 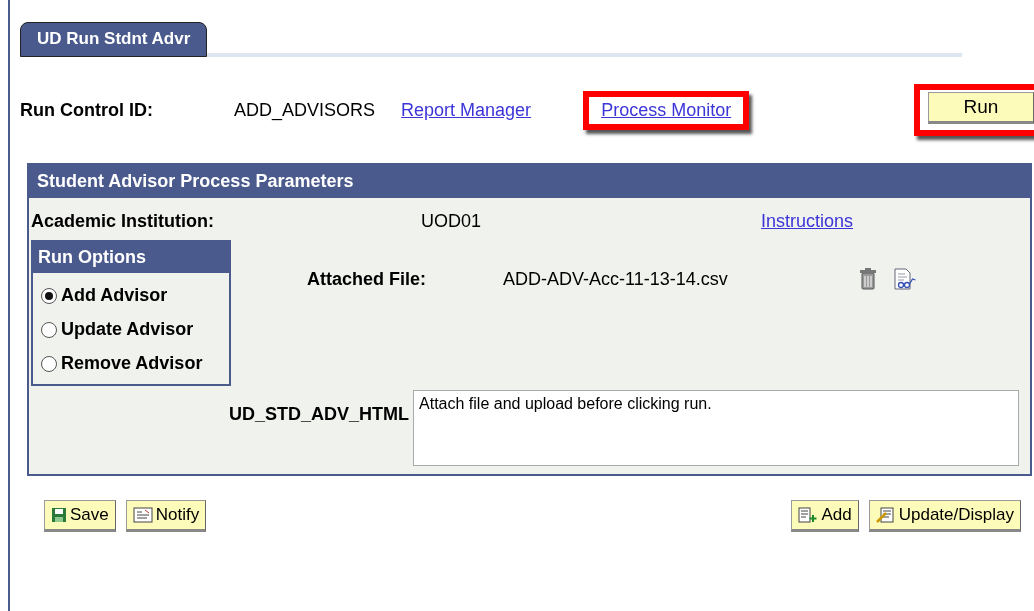 I want to click on run-control-value: ADD_ADVISORS, so click(x=305, y=110).